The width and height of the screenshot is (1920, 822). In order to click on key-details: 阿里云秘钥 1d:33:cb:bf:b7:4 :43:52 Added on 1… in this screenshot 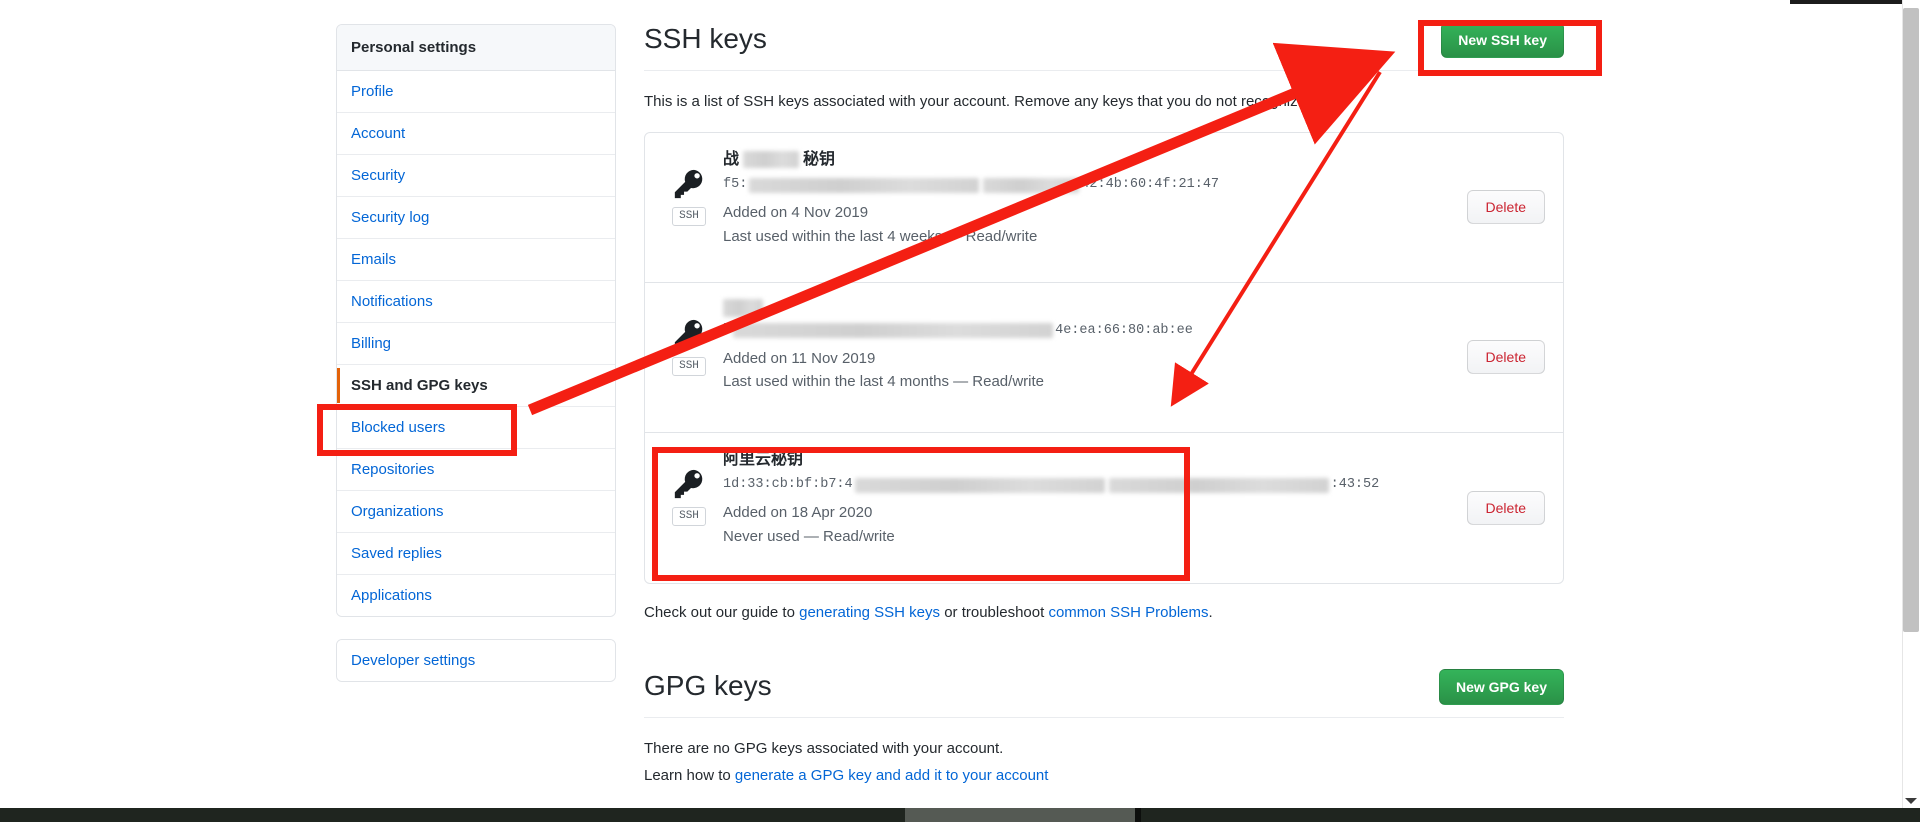, I will do `click(1086, 498)`.